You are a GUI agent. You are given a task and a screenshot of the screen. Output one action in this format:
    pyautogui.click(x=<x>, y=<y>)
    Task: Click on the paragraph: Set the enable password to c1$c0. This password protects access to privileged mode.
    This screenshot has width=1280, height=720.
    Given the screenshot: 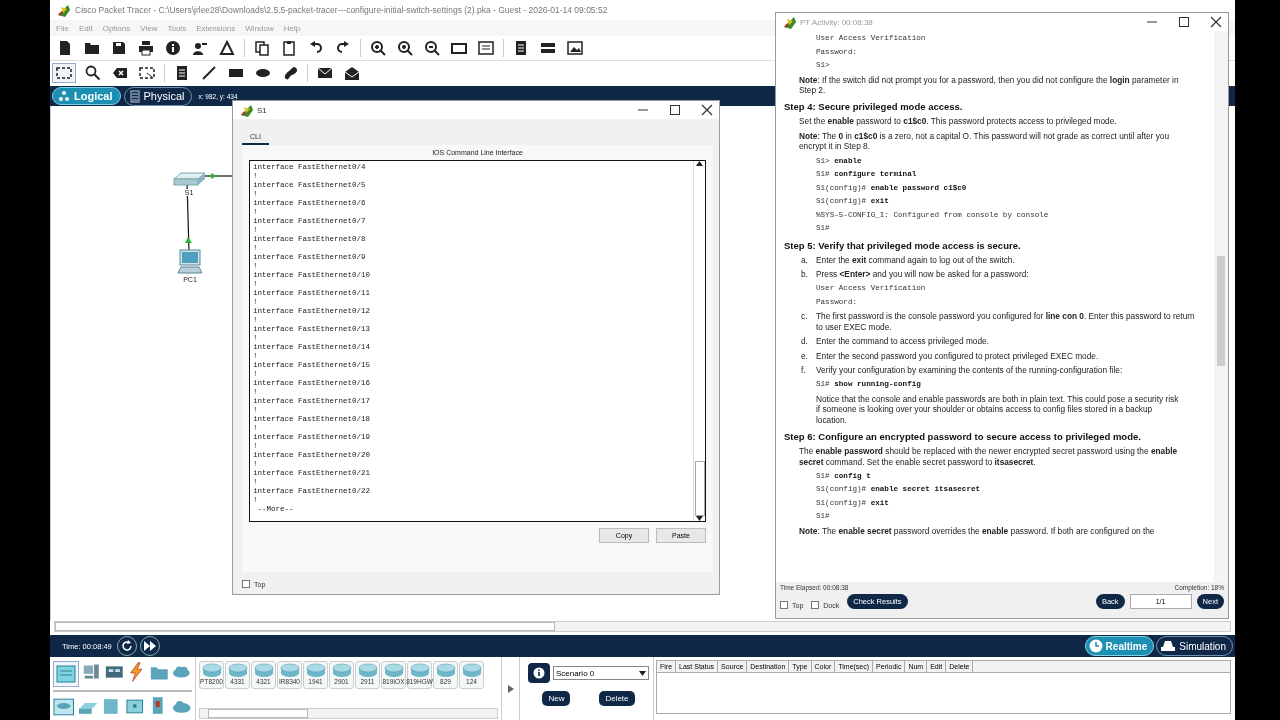 What is the action you would take?
    pyautogui.click(x=958, y=121)
    